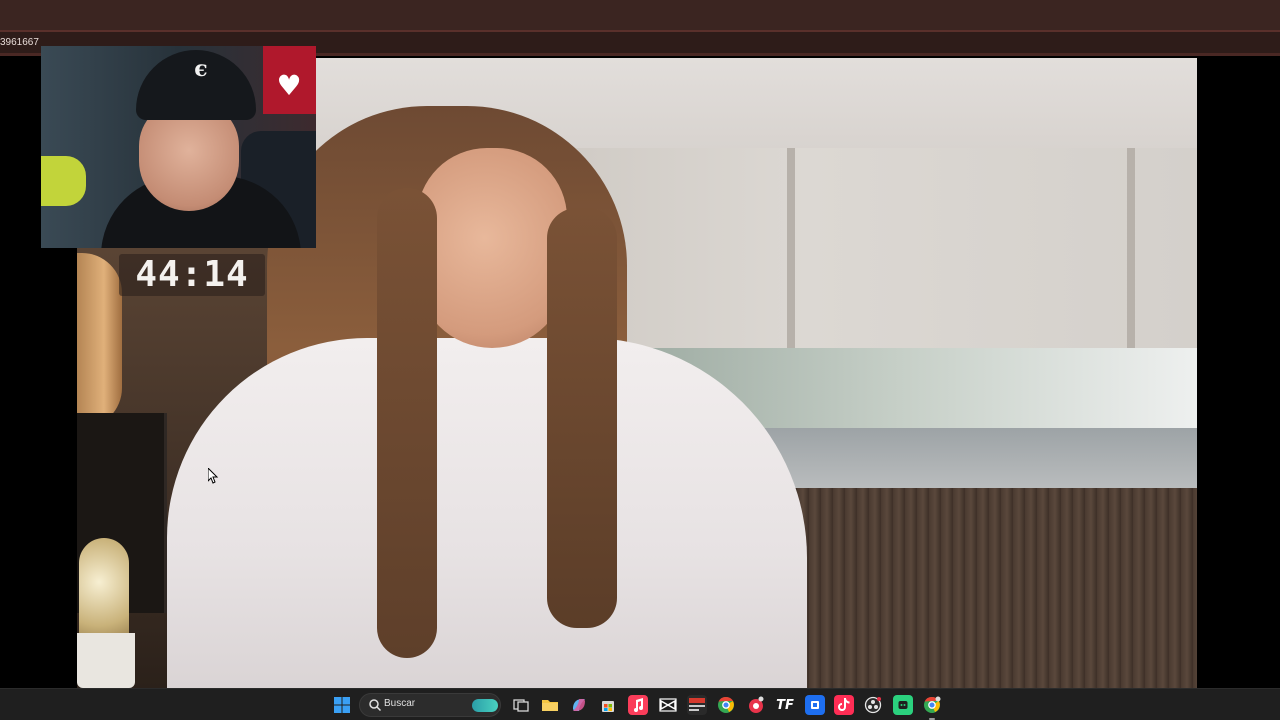 The height and width of the screenshot is (720, 1280). I want to click on recorder-icon, so click(756, 705).